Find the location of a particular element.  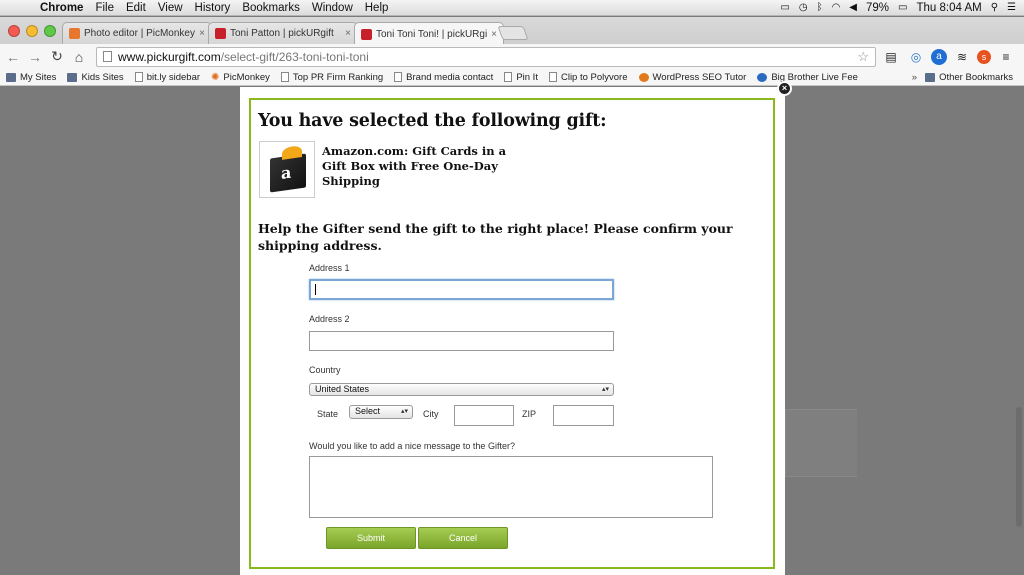

search-extension-icon: ◎ is located at coordinates (916, 57).